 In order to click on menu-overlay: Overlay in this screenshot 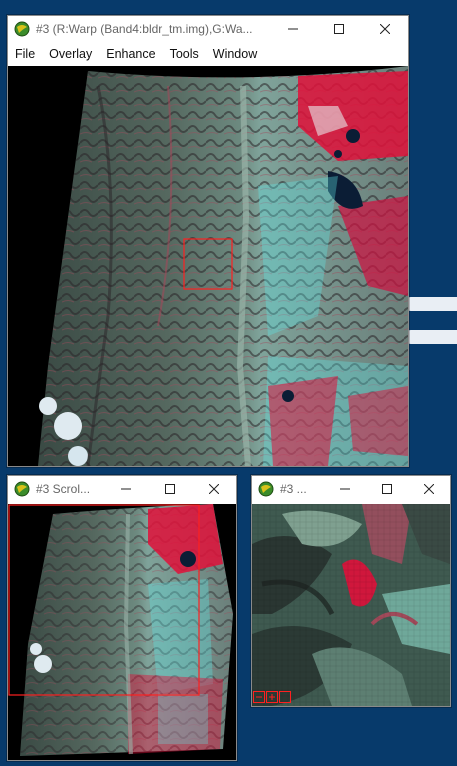, I will do `click(70, 54)`.